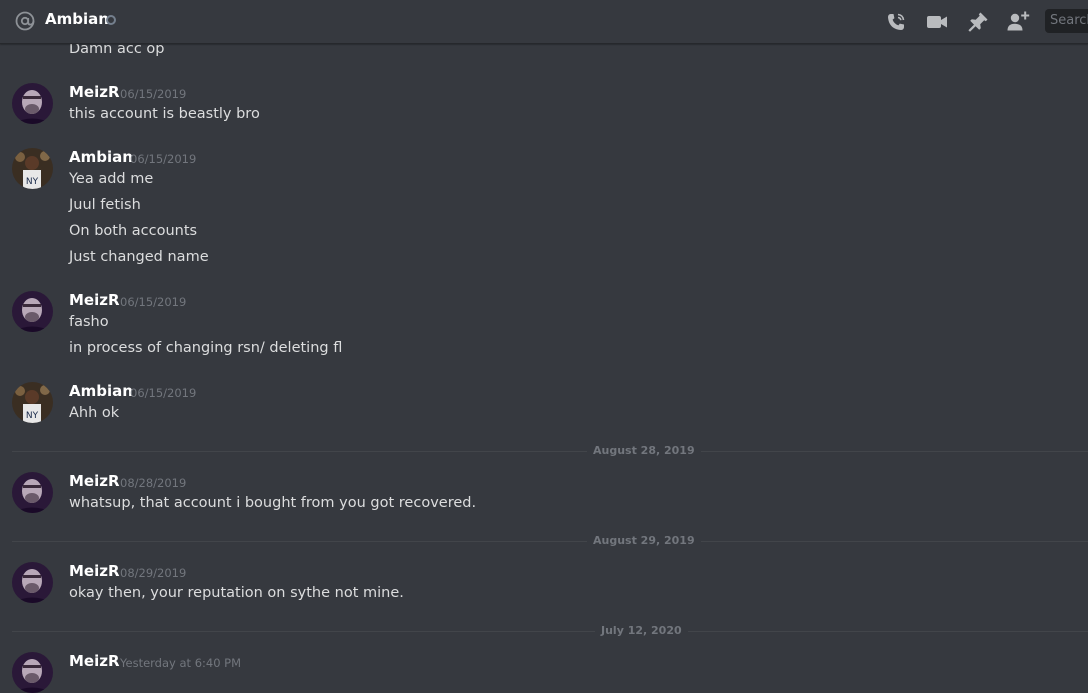 The width and height of the screenshot is (1088, 693). I want to click on message-line: Yea add me, so click(111, 179).